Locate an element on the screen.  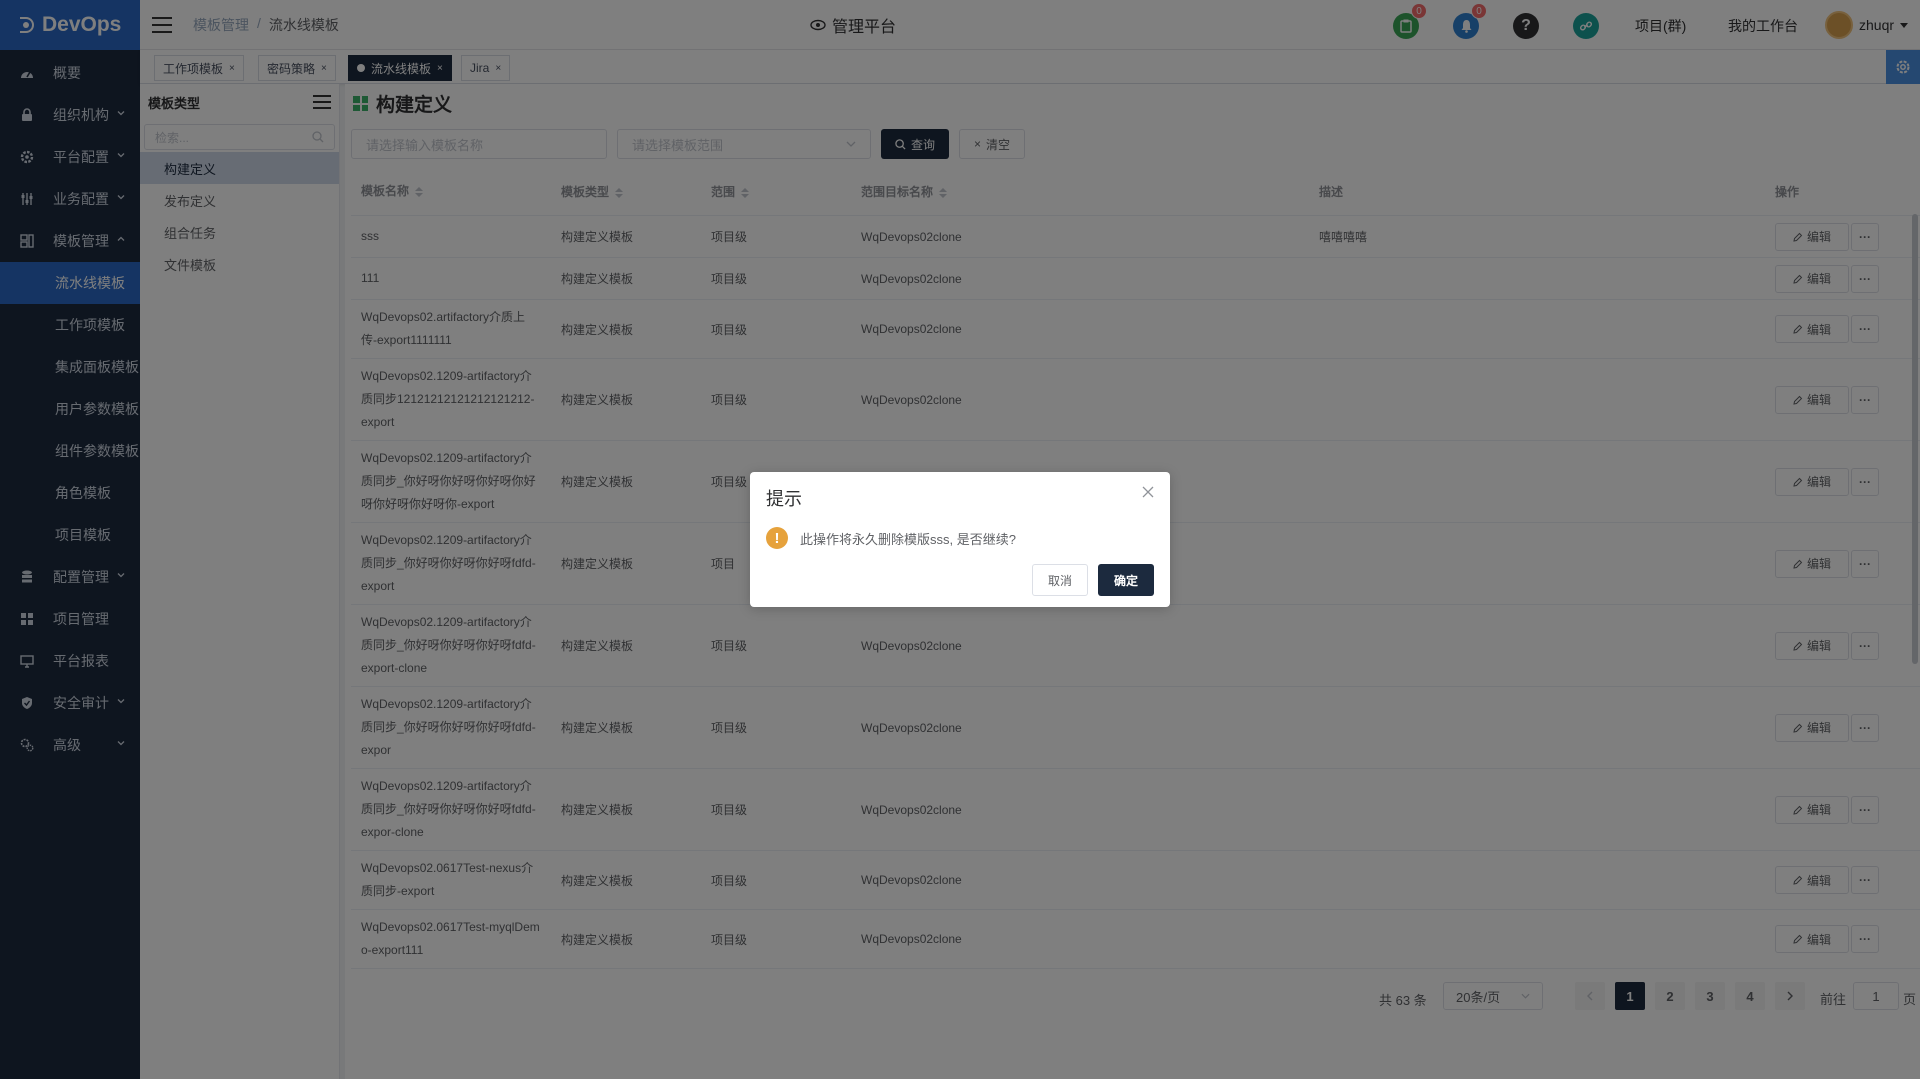
cancel-button: 取消 is located at coordinates (1060, 580).